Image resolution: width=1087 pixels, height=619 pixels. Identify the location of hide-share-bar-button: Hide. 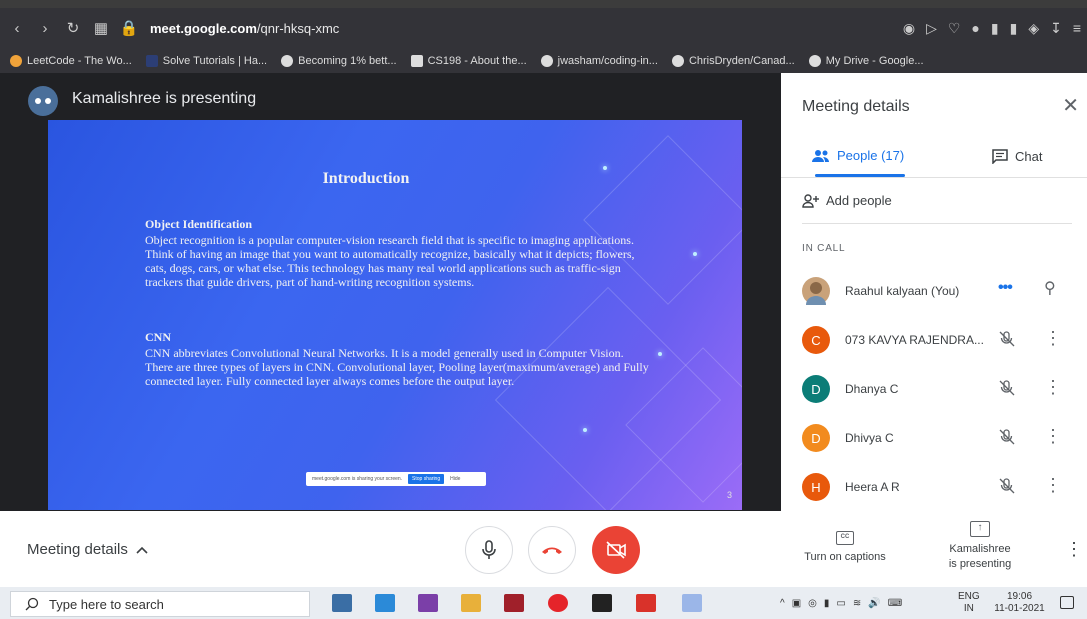
(455, 479).